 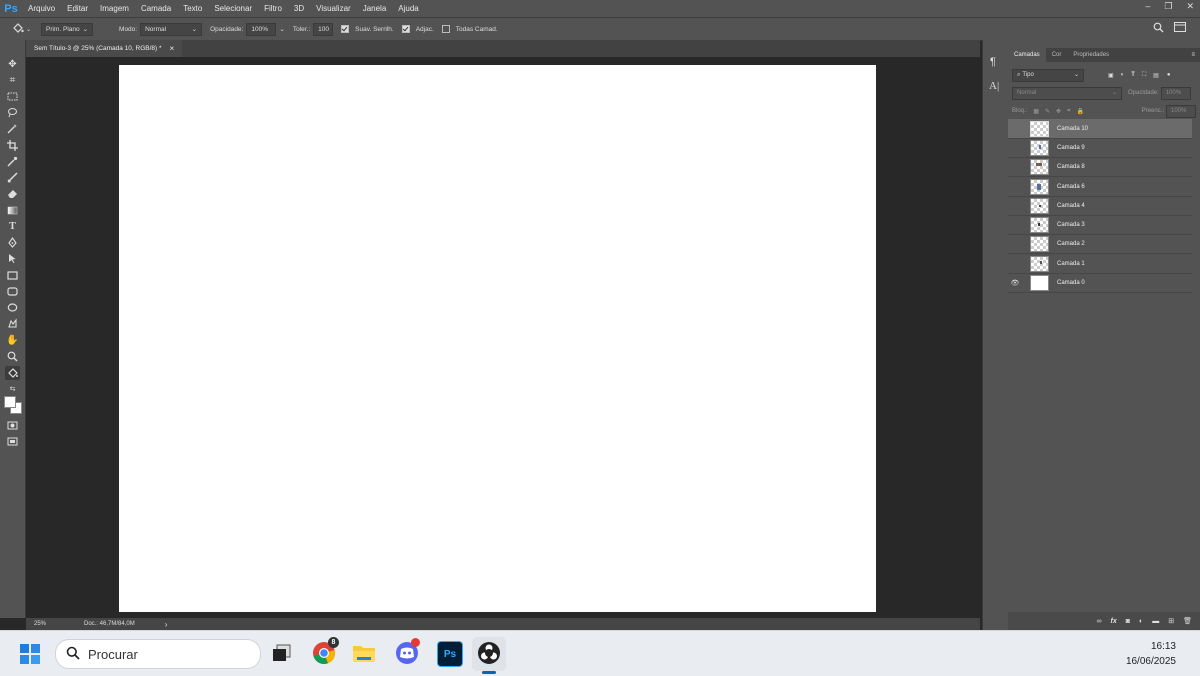 I want to click on adjustment-layer-icon: ◐, so click(x=1141, y=621).